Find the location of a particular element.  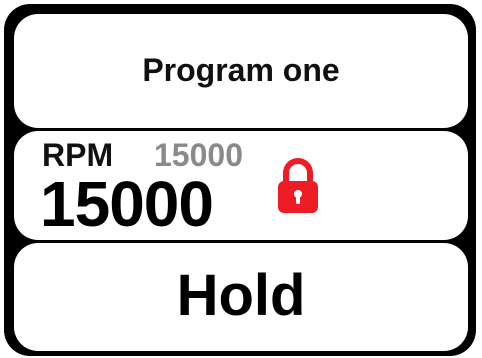

lock-icon is located at coordinates (298, 186).